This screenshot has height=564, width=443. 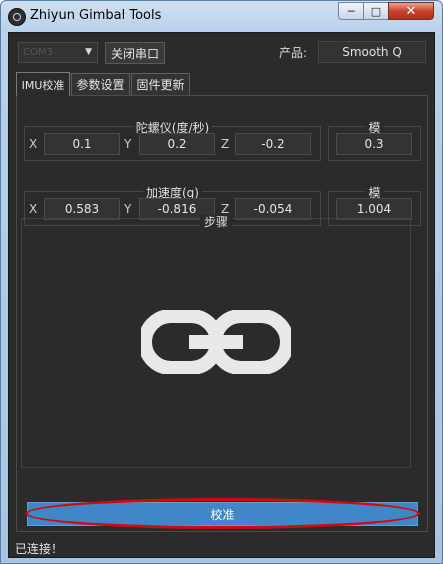 What do you see at coordinates (293, 53) in the screenshot?
I see `product-label: 产品:` at bounding box center [293, 53].